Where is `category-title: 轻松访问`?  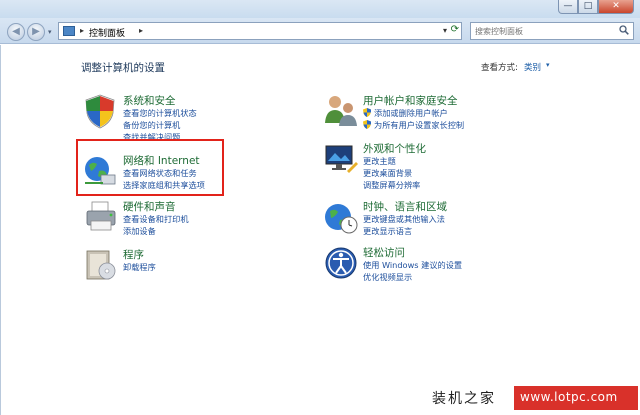 category-title: 轻松访问 is located at coordinates (384, 252).